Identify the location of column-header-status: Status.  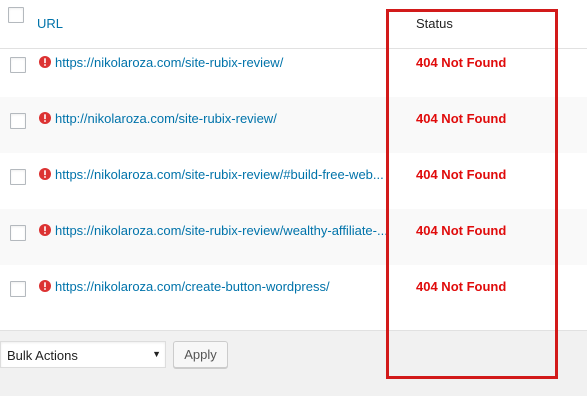
(434, 23).